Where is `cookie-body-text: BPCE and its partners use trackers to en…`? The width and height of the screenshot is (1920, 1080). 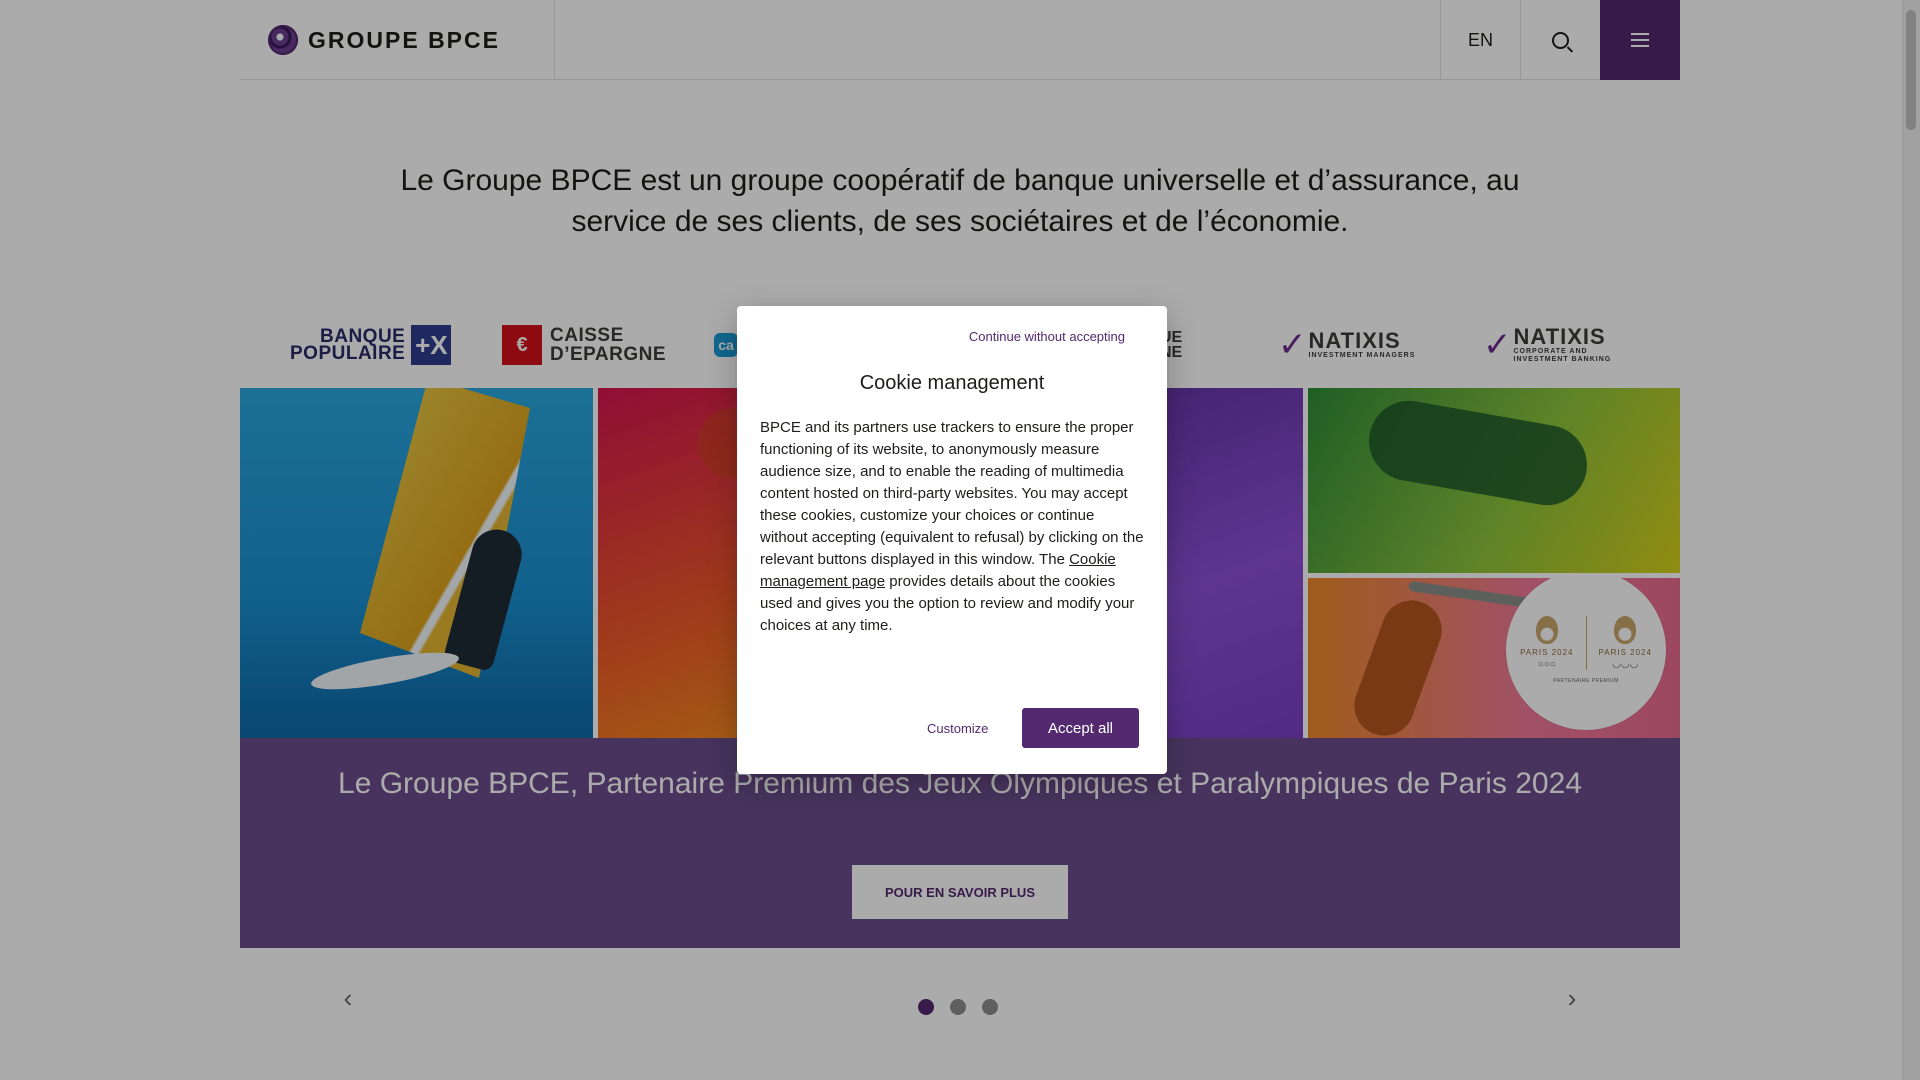
cookie-body-text: BPCE and its partners use trackers to en… is located at coordinates (952, 493).